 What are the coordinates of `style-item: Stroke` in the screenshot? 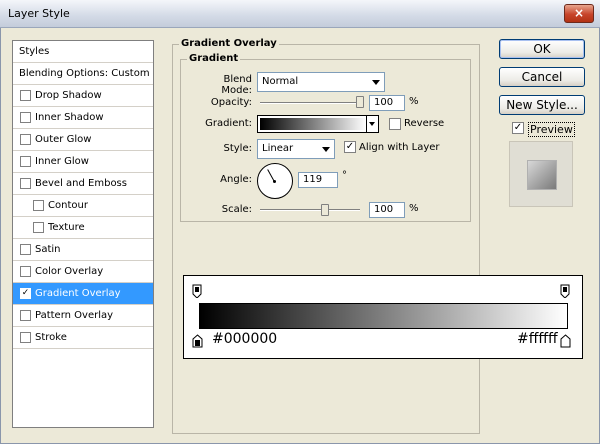 It's located at (83, 338).